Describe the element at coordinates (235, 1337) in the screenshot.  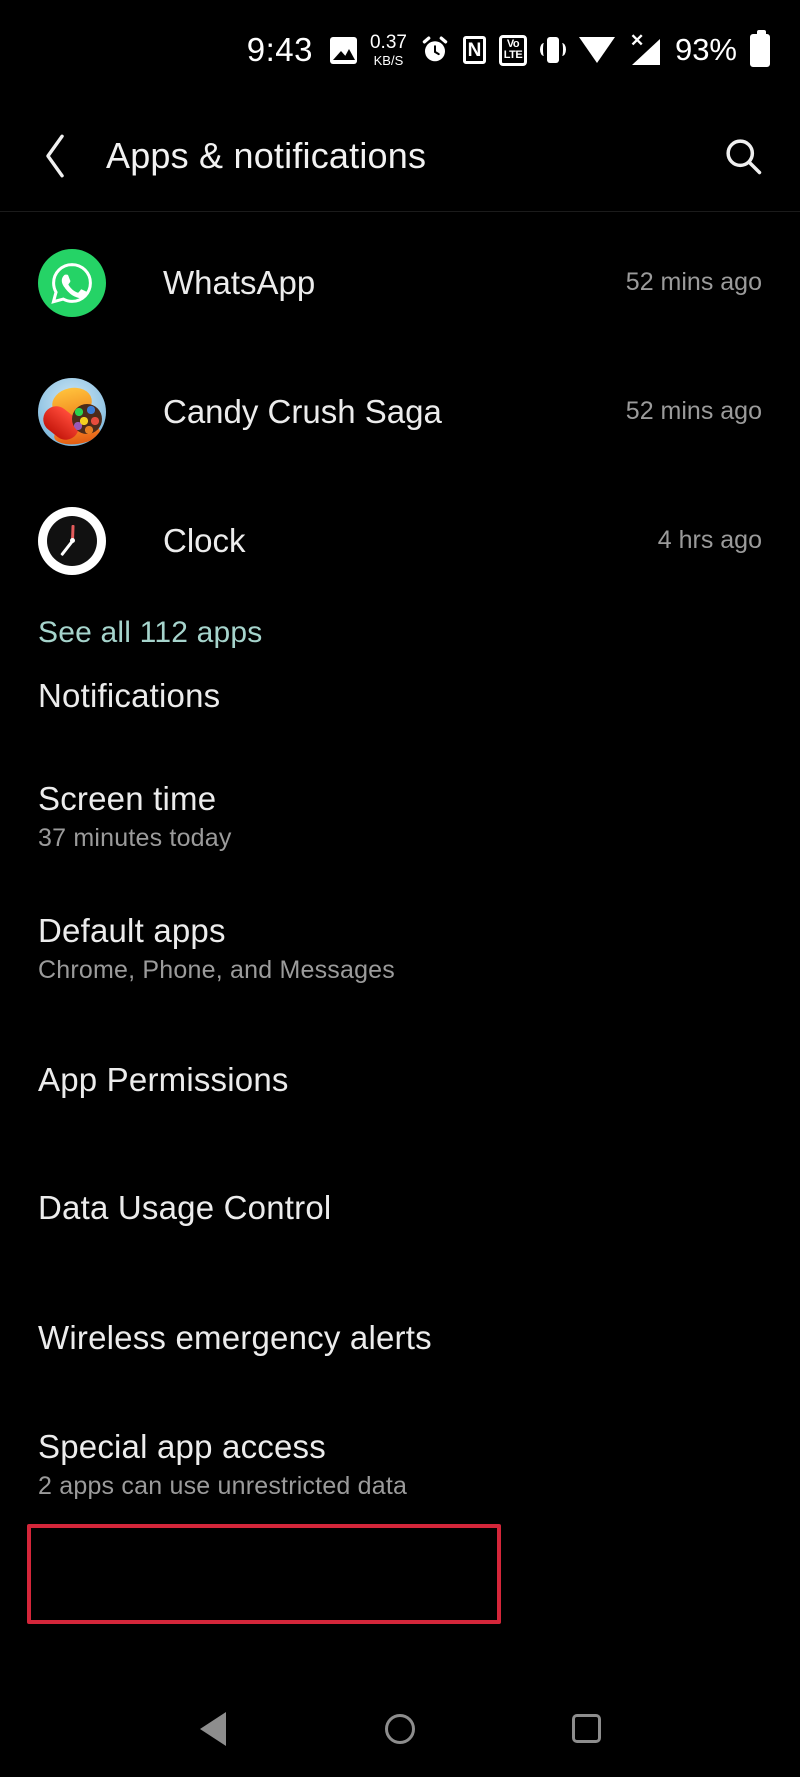
I see `settings-item-title: Wireless emergency alerts` at that location.